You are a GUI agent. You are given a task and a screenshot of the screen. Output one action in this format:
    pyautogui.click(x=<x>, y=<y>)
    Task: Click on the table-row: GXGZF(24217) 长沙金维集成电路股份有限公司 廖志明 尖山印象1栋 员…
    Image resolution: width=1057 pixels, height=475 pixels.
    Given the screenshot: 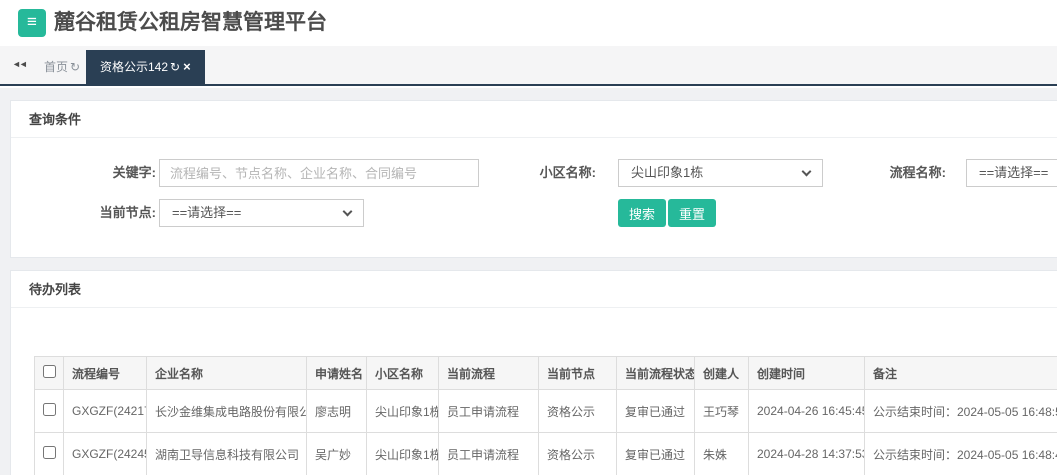 What is the action you would take?
    pyautogui.click(x=545, y=411)
    